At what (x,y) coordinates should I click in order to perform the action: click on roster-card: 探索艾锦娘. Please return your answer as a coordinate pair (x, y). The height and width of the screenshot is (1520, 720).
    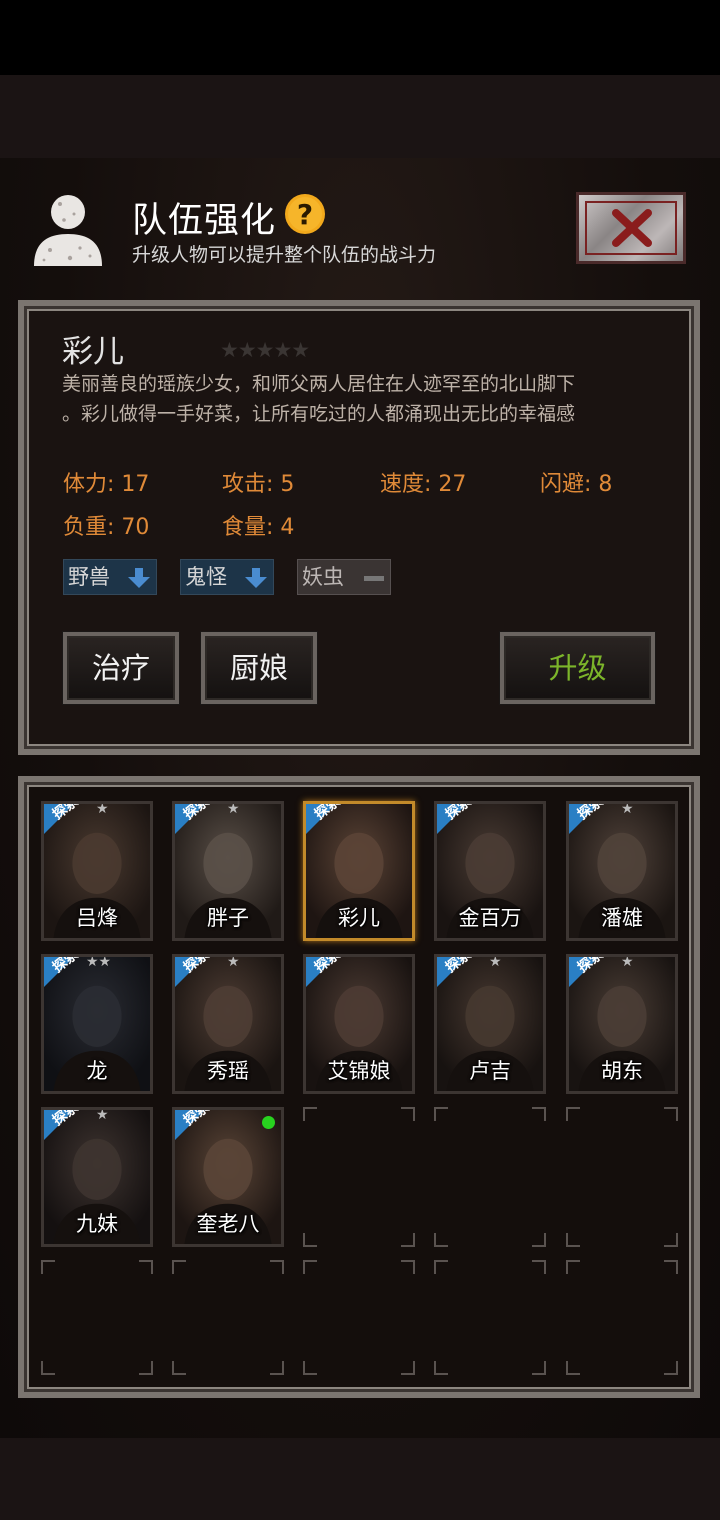
    Looking at the image, I should click on (359, 1024).